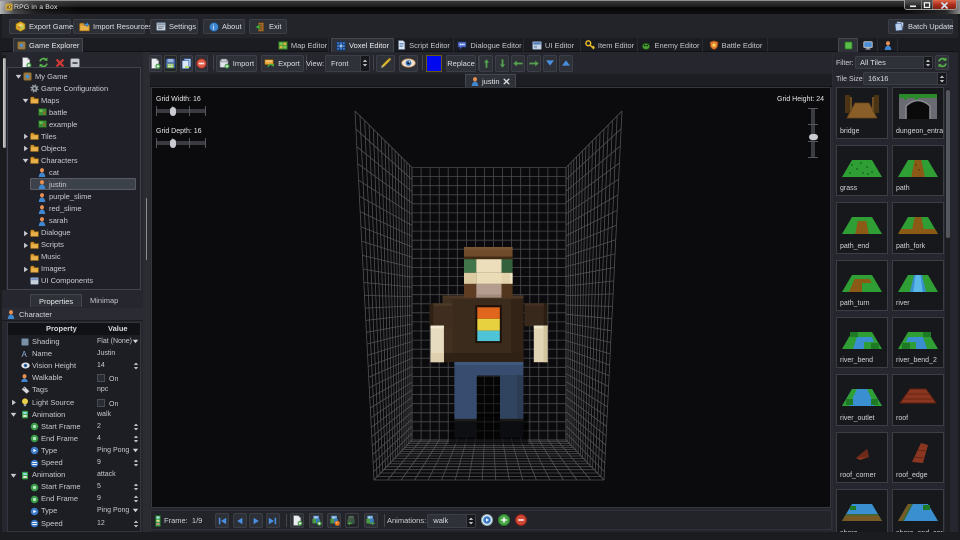  I want to click on svg-text: A, so click(25, 354).